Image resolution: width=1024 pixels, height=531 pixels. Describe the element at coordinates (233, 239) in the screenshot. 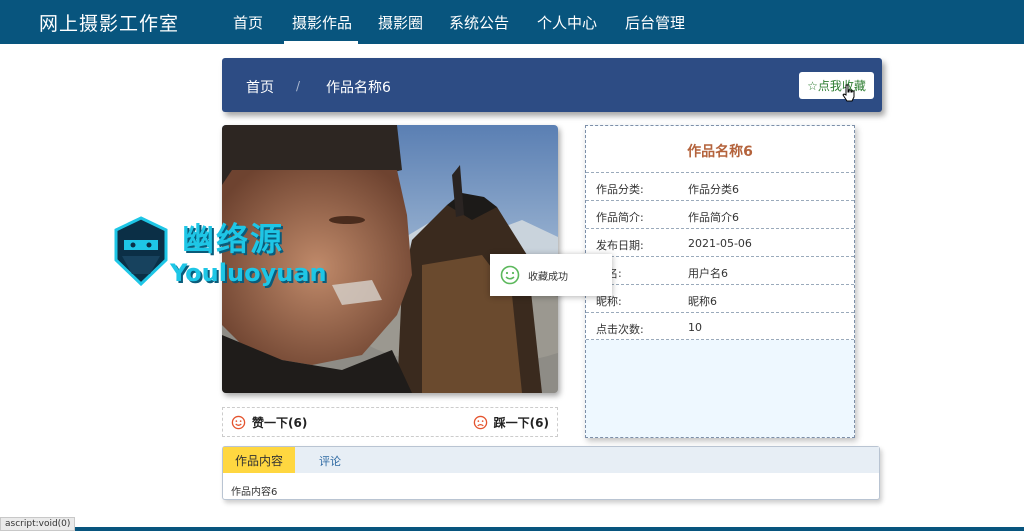

I see `watermark-cn: 幽络源` at that location.